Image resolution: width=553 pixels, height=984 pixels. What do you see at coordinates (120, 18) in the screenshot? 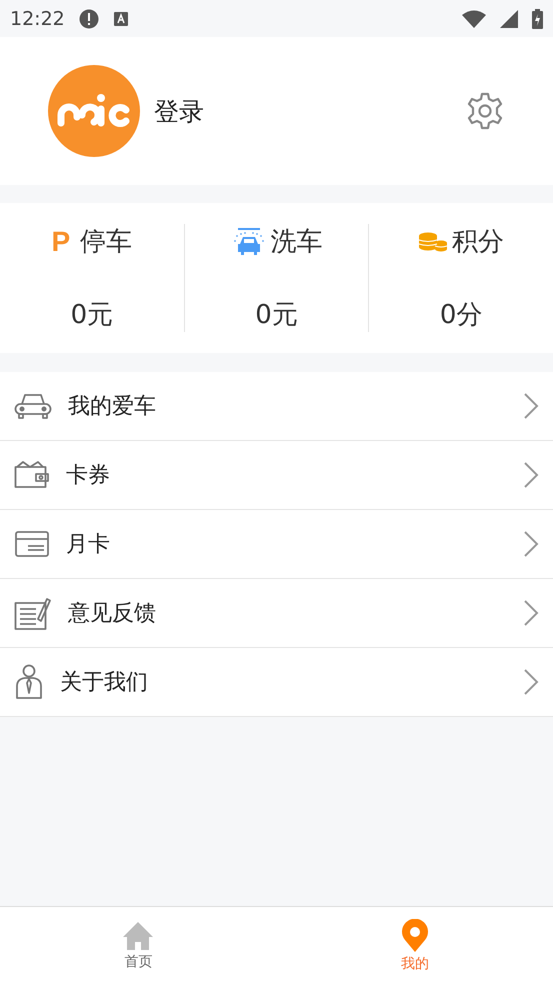
I see `keyboard-icon` at bounding box center [120, 18].